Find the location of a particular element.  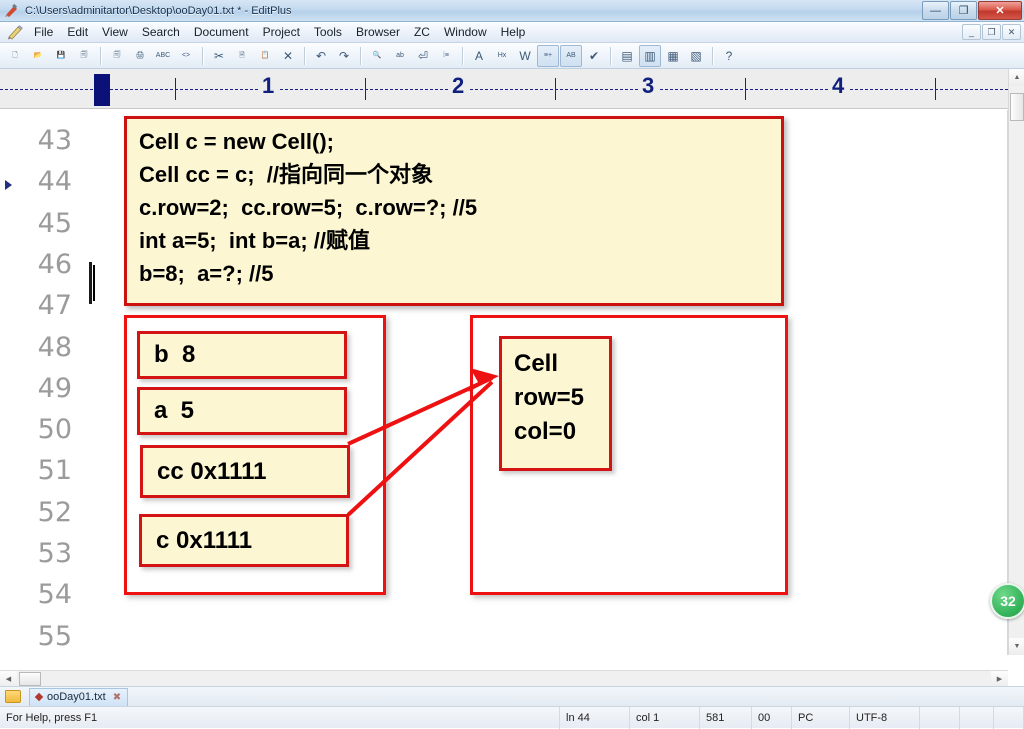

undo-icon: ↶ is located at coordinates (321, 56).